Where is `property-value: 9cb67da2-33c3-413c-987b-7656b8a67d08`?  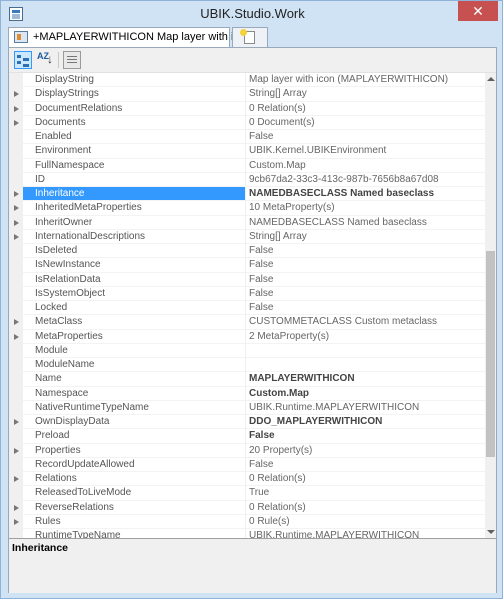 property-value: 9cb67da2-33c3-413c-987b-7656b8a67d08 is located at coordinates (367, 180).